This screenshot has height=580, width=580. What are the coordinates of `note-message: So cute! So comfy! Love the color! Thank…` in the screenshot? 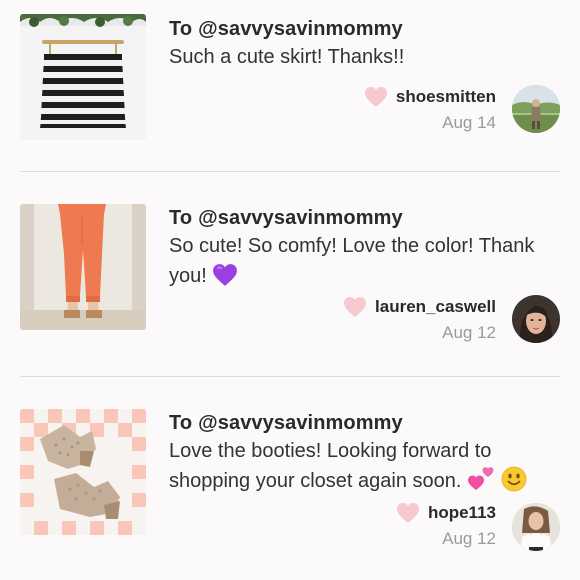 It's located at (366, 261).